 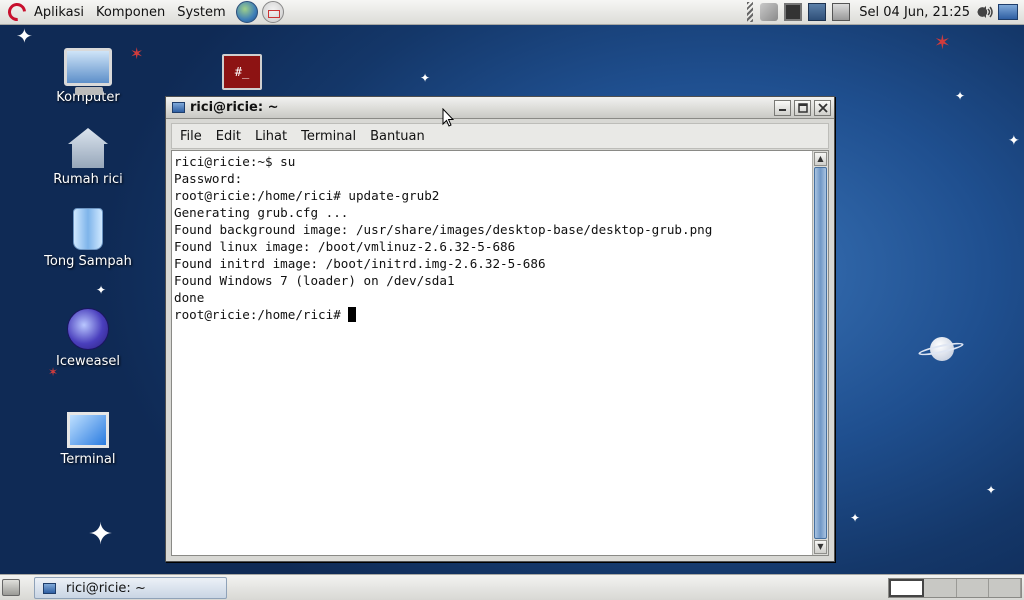 What do you see at coordinates (769, 12) in the screenshot?
I see `keyring-icon` at bounding box center [769, 12].